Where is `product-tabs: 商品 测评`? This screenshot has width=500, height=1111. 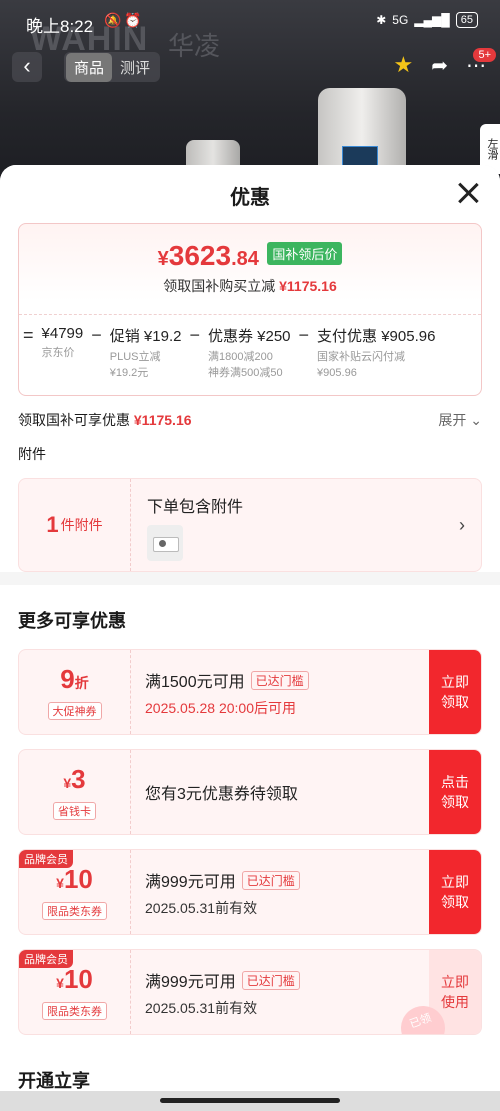
product-tabs: 商品 测评 is located at coordinates (112, 67).